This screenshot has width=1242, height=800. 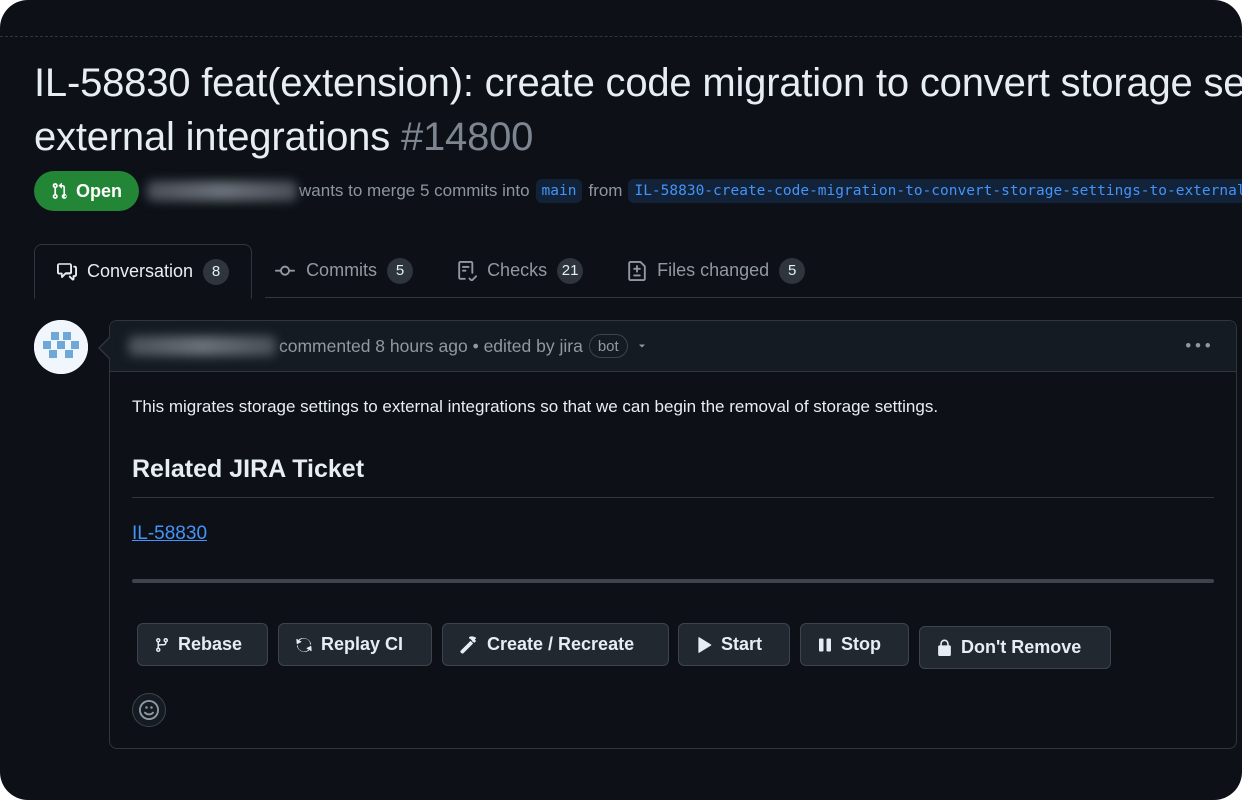 What do you see at coordinates (467, 137) in the screenshot?
I see `pr-number: #14800` at bounding box center [467, 137].